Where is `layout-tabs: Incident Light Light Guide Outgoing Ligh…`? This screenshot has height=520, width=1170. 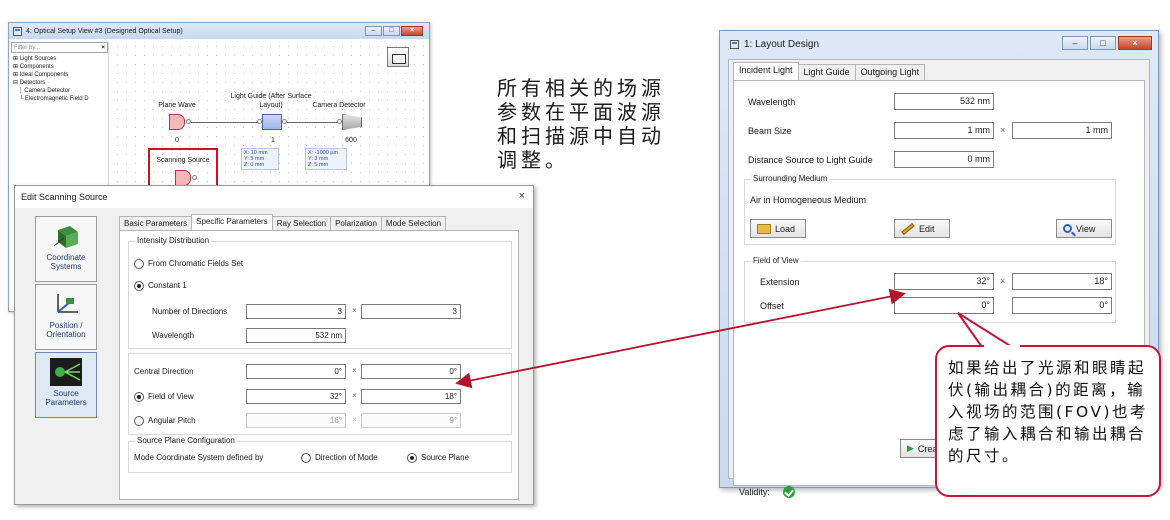
layout-tabs: Incident Light Light Guide Outgoing Ligh… is located at coordinates (829, 71).